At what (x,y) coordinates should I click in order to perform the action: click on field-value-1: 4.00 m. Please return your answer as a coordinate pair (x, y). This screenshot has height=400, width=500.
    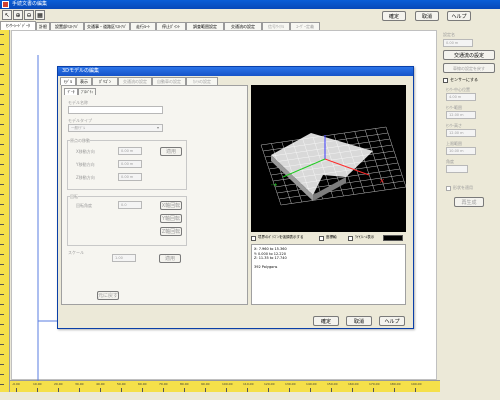
    Looking at the image, I should click on (461, 97).